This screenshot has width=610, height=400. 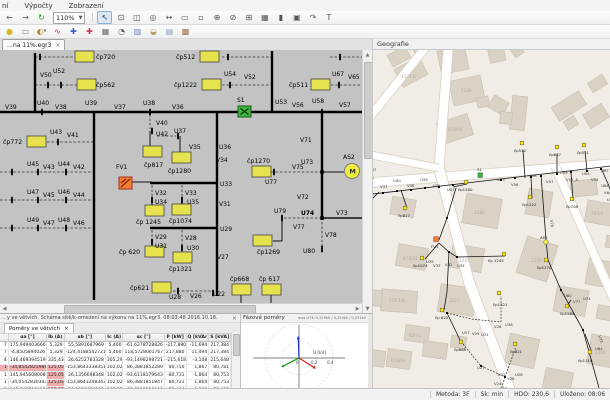 What do you see at coordinates (370, 350) in the screenshot?
I see `panel-splitter` at bounding box center [370, 350].